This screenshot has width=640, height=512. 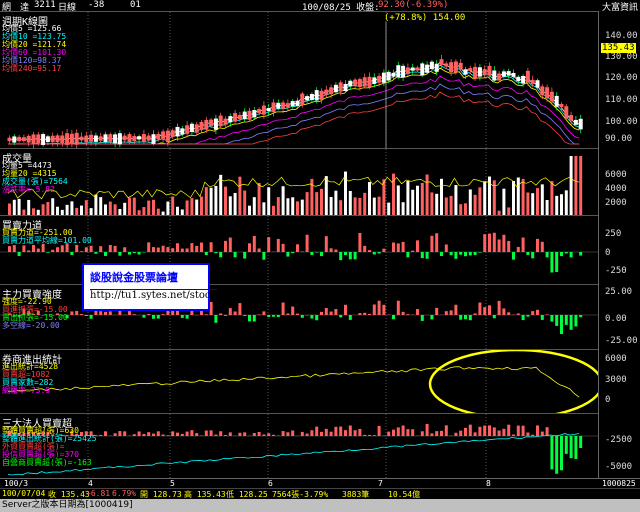 I want to click on x-axis-label: 6, so click(x=270, y=483).